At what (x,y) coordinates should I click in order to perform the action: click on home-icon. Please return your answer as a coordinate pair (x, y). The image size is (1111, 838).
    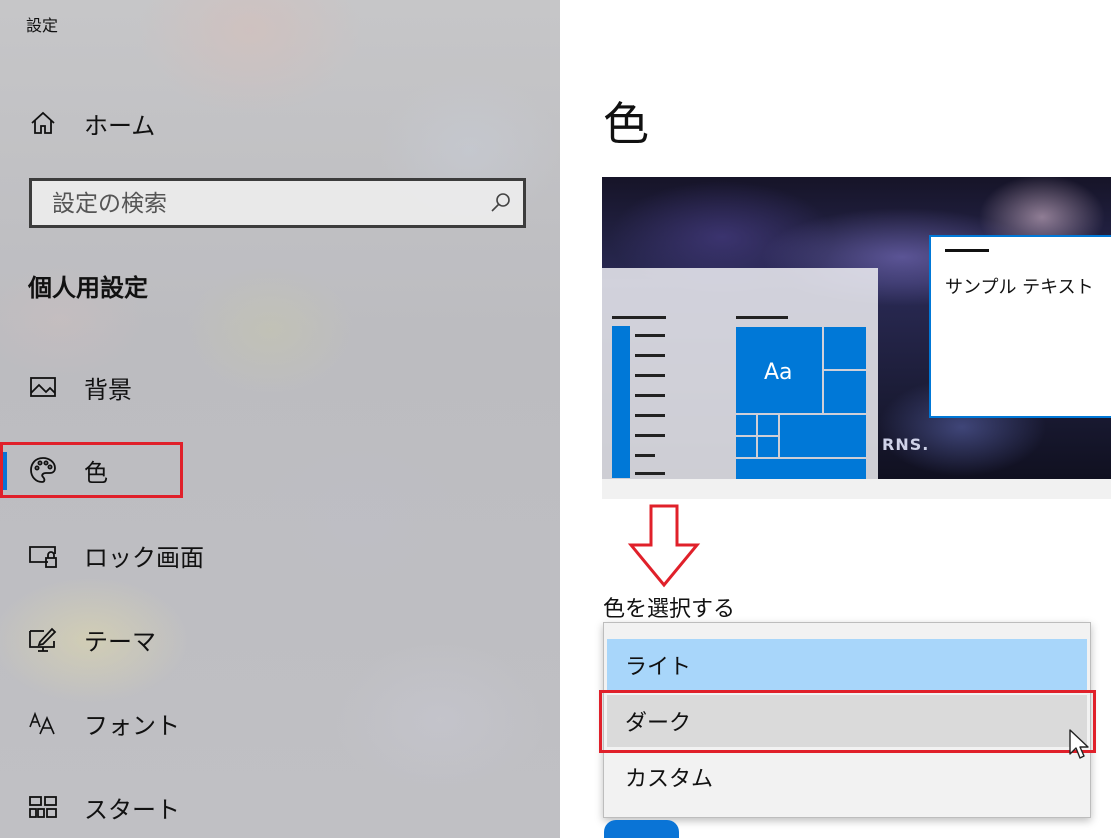
    Looking at the image, I should click on (43, 123).